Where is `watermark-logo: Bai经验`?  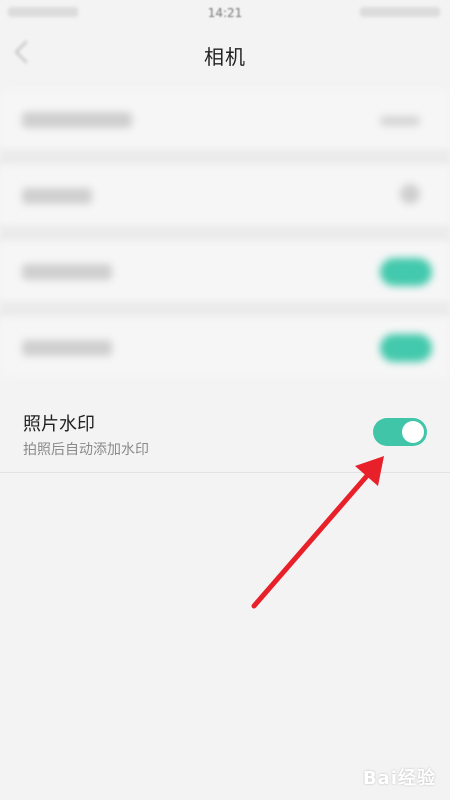 watermark-logo: Bai经验 is located at coordinates (399, 778).